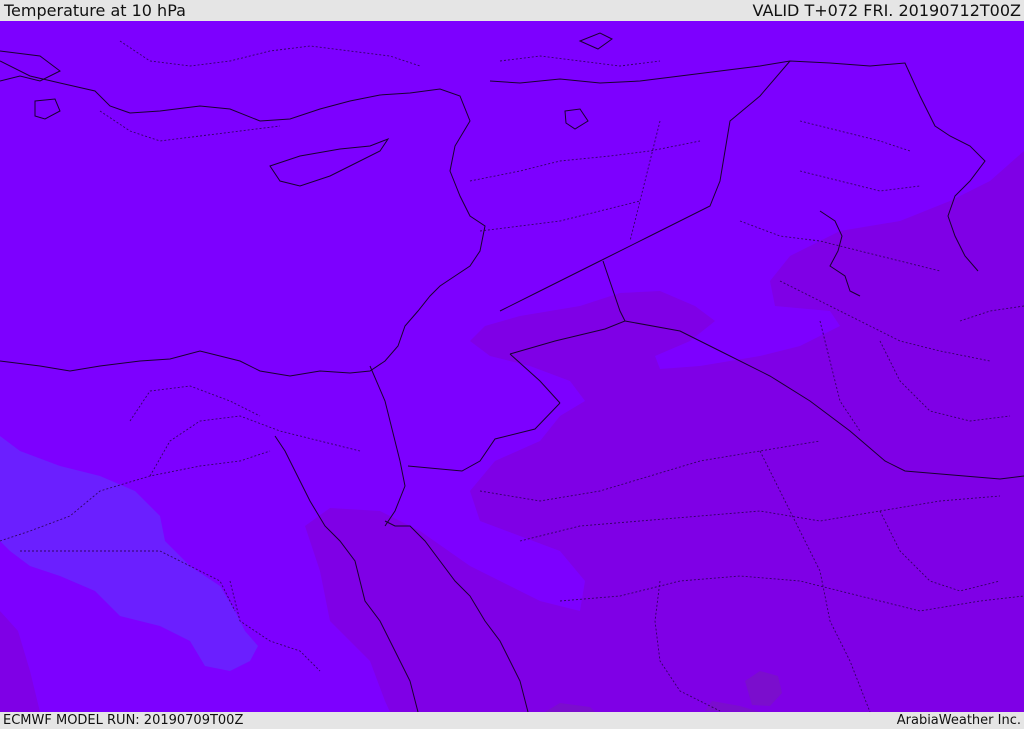  I want to click on valid-time: VALID T+072 FRI. 20190712T00Z, so click(886, 10).